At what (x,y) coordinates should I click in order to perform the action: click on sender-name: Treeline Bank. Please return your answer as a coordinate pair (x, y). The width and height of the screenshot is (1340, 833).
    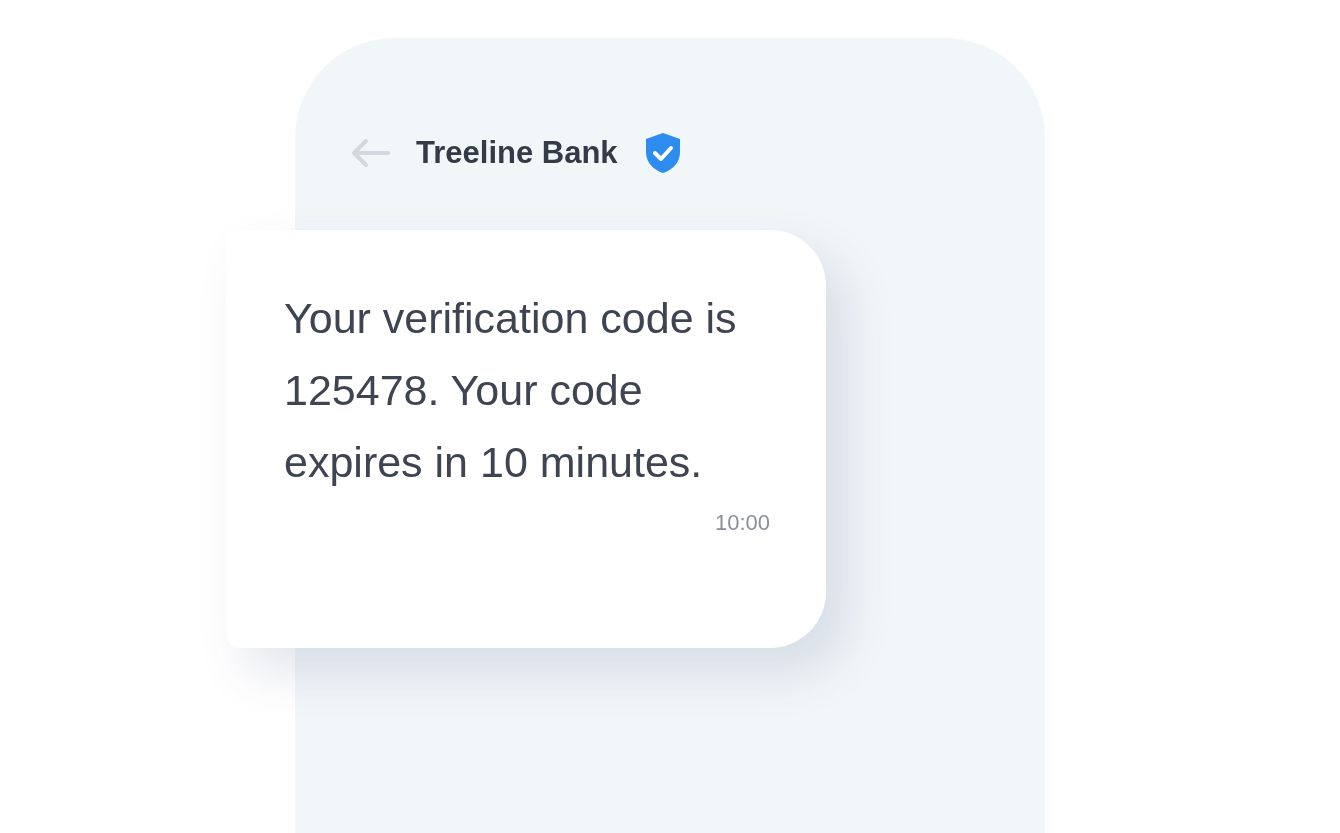
    Looking at the image, I should click on (517, 153).